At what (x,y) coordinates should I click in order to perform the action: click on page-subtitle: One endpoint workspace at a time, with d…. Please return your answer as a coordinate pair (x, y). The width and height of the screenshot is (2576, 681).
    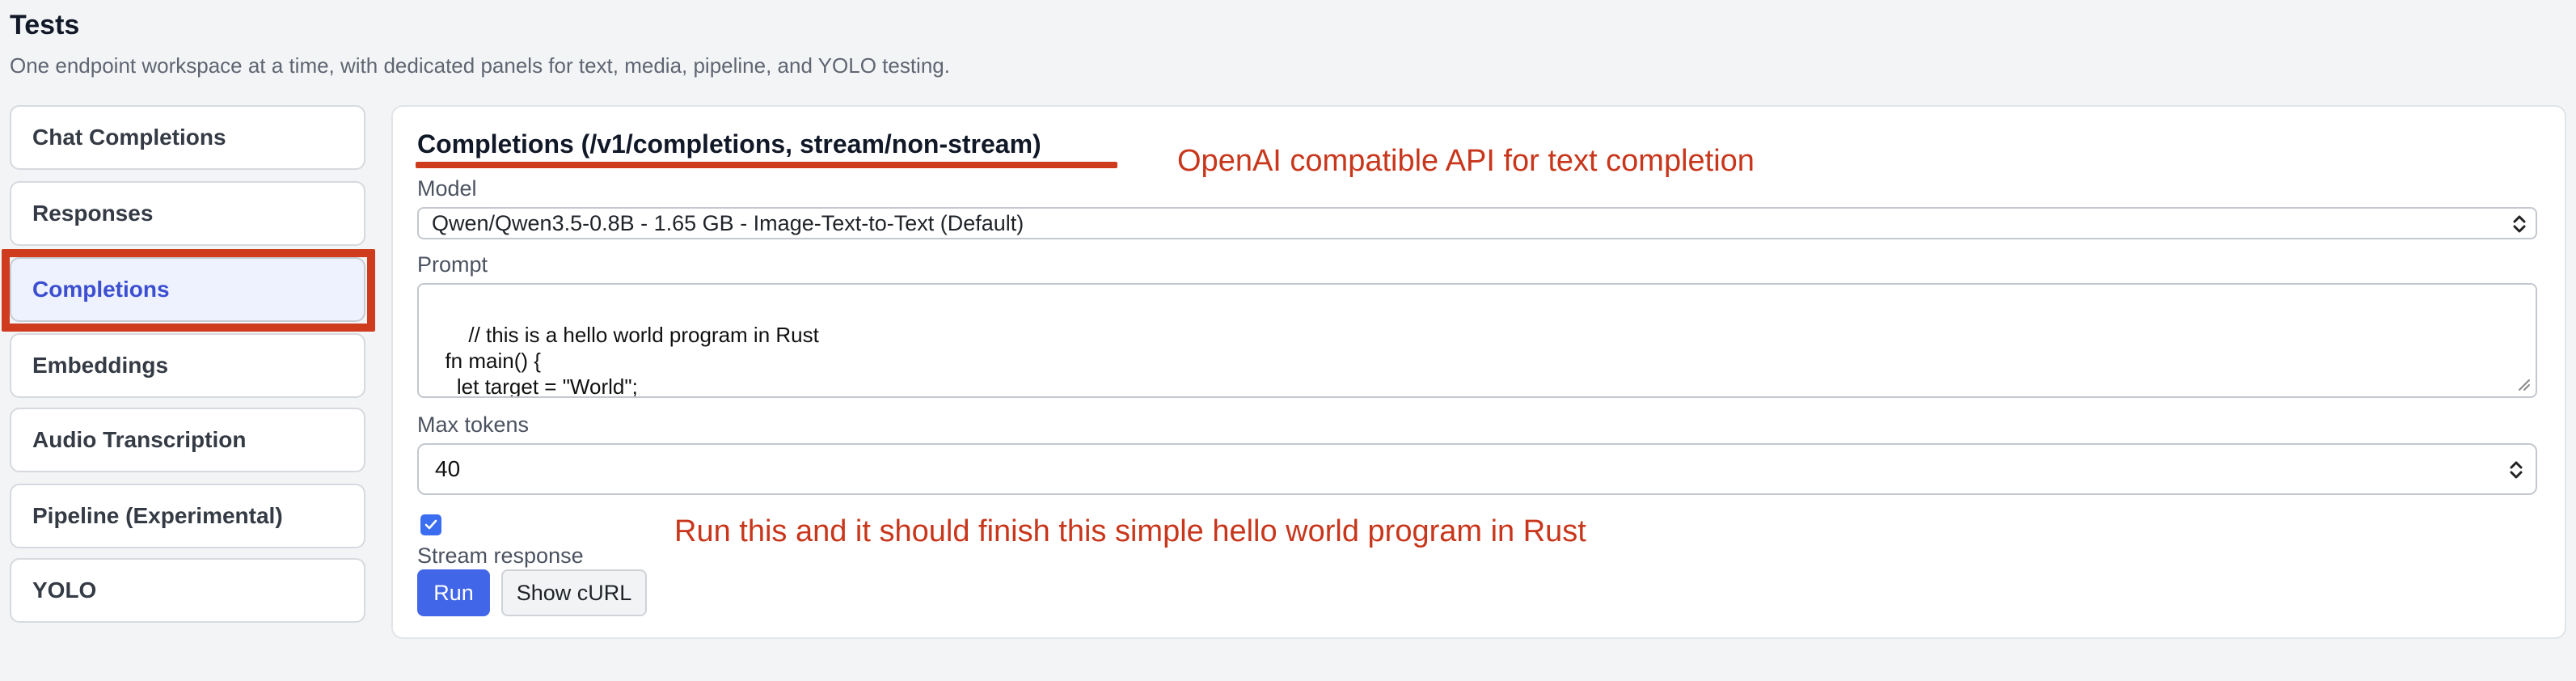
    Looking at the image, I should click on (480, 66).